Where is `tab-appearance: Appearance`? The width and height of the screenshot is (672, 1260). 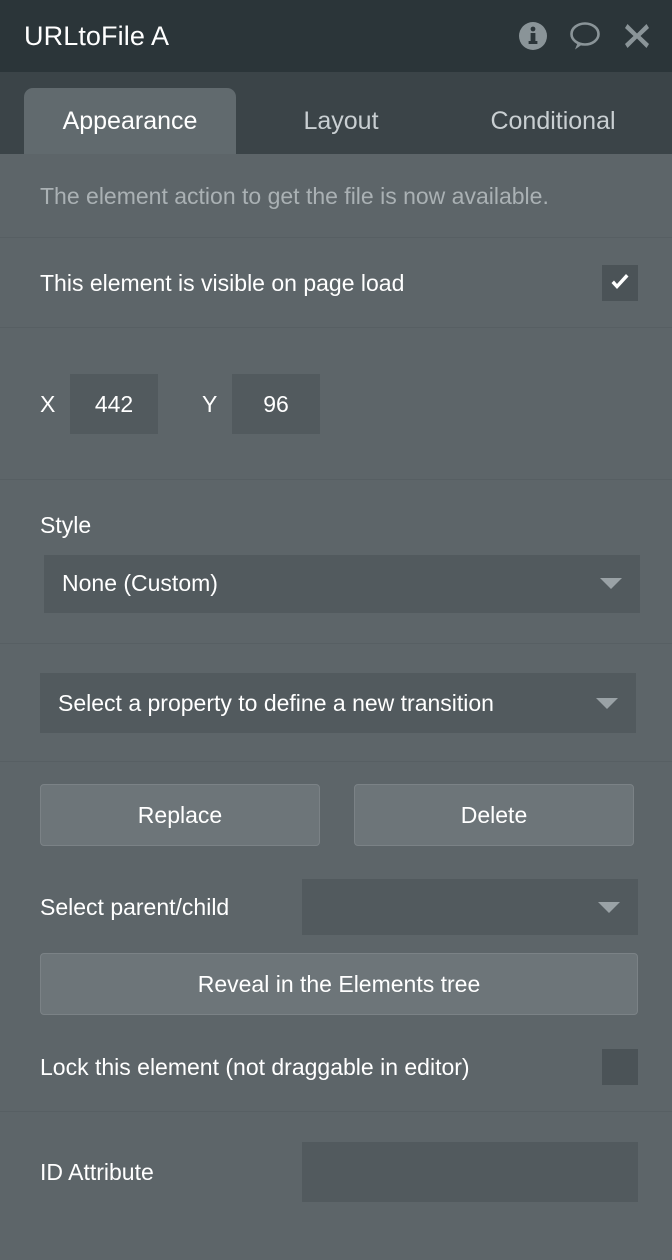 tab-appearance: Appearance is located at coordinates (130, 121).